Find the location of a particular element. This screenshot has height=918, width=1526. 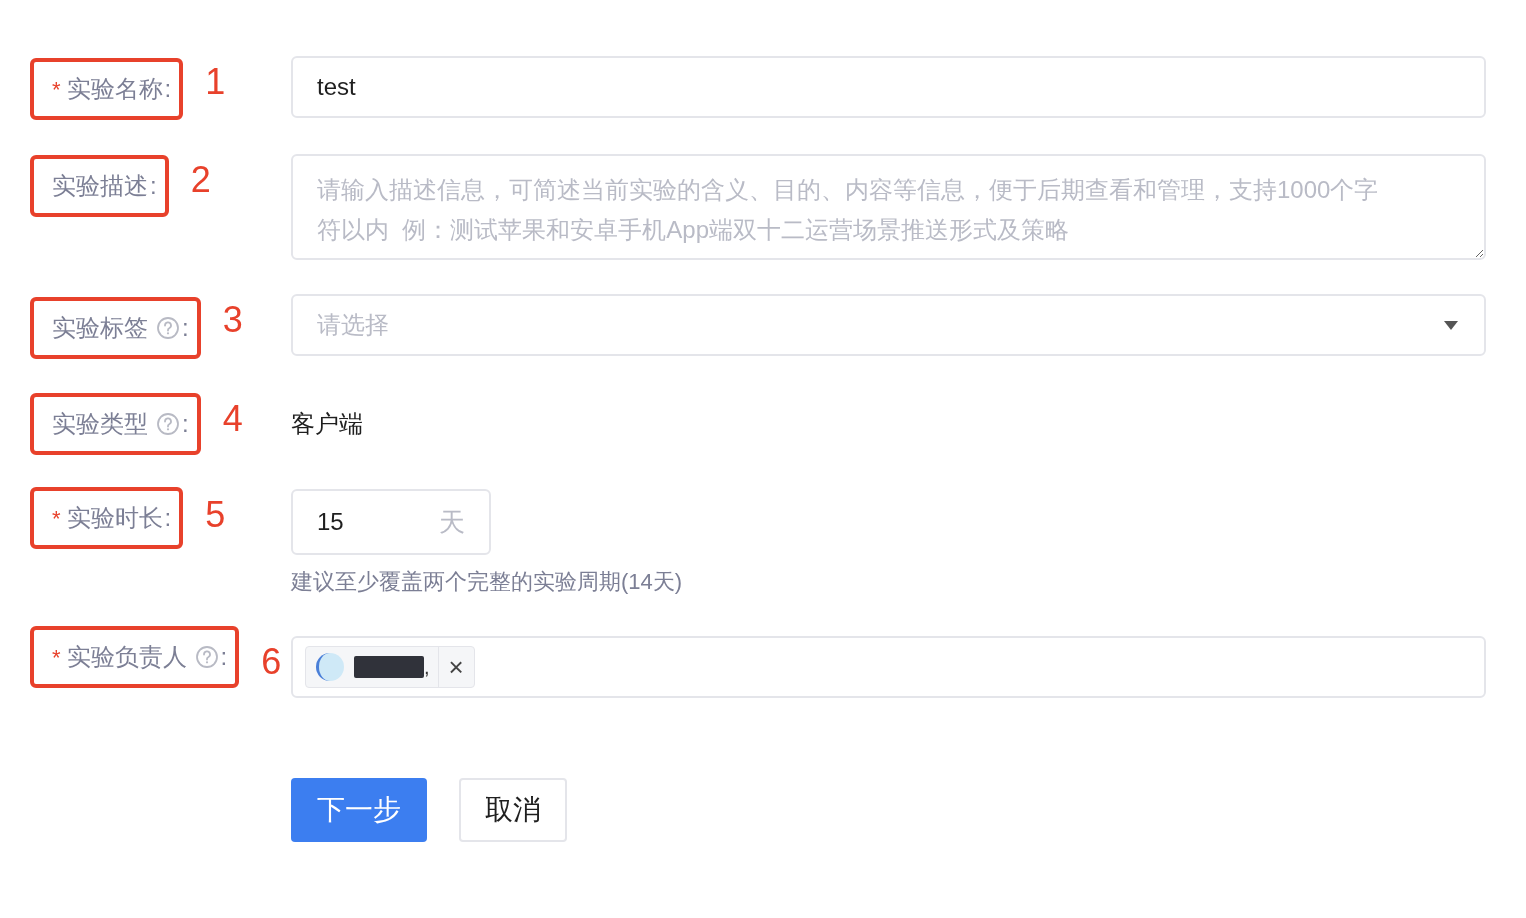

field-label: 实验名称 is located at coordinates (114, 89).